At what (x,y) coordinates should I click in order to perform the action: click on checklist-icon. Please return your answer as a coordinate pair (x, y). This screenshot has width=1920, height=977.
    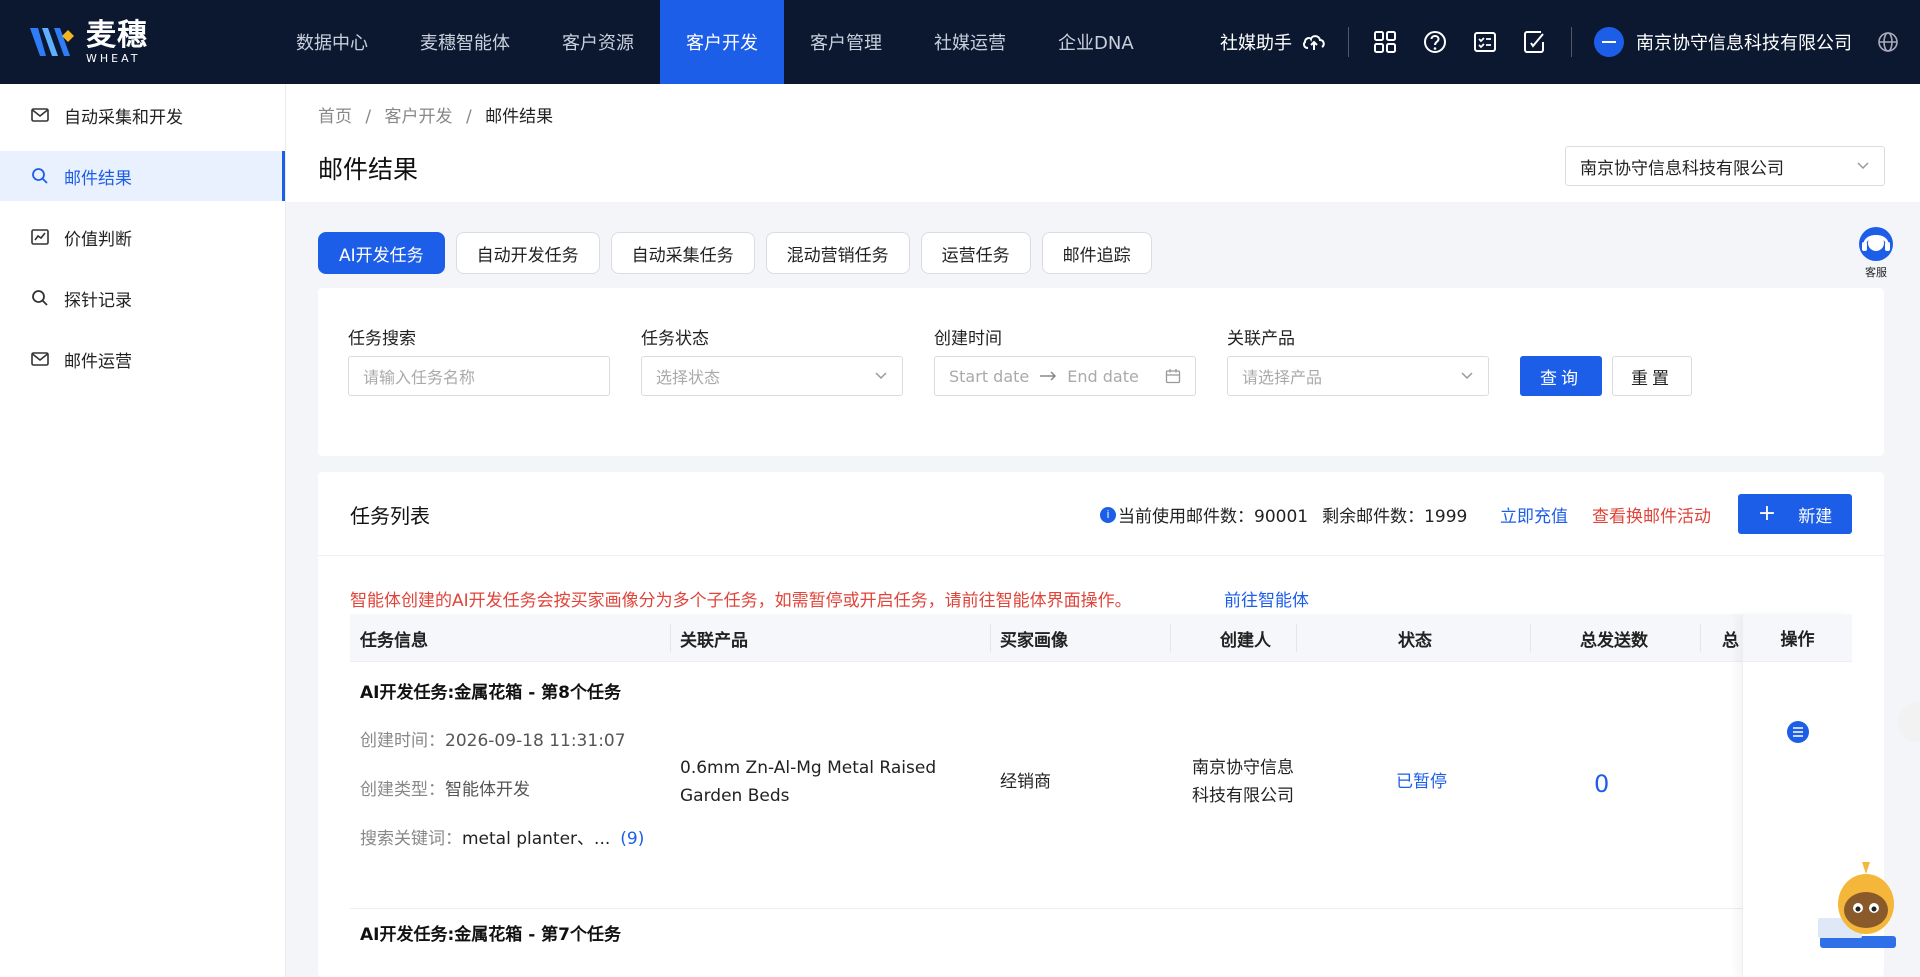
    Looking at the image, I should click on (1485, 42).